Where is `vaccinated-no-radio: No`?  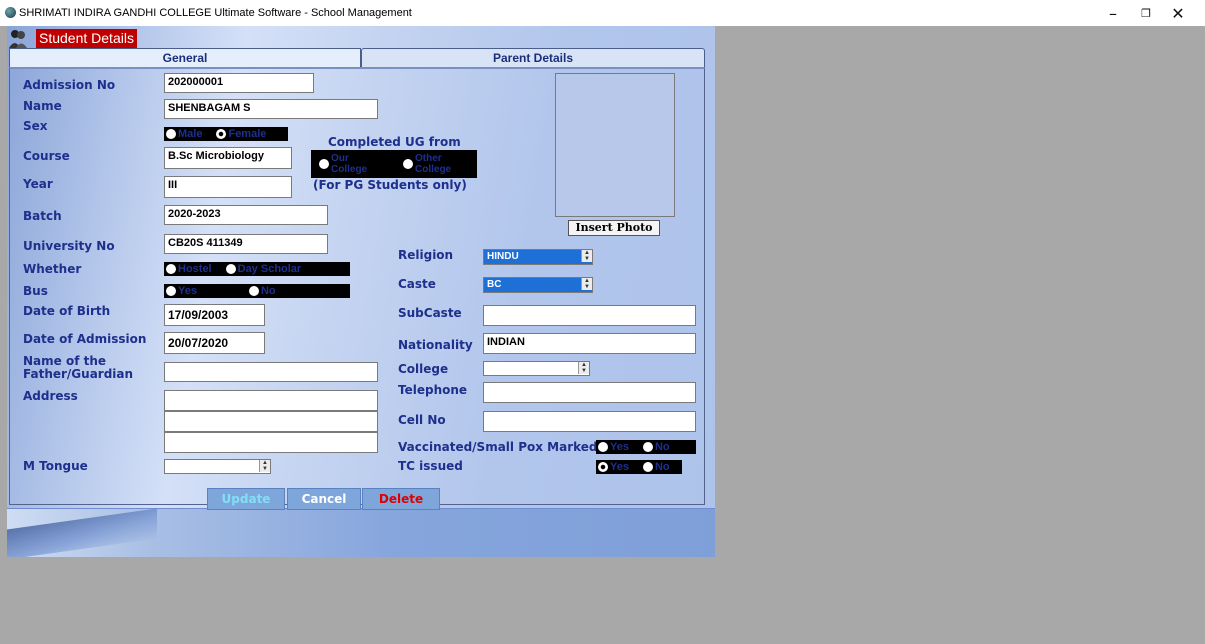
vaccinated-no-radio: No is located at coordinates (655, 447).